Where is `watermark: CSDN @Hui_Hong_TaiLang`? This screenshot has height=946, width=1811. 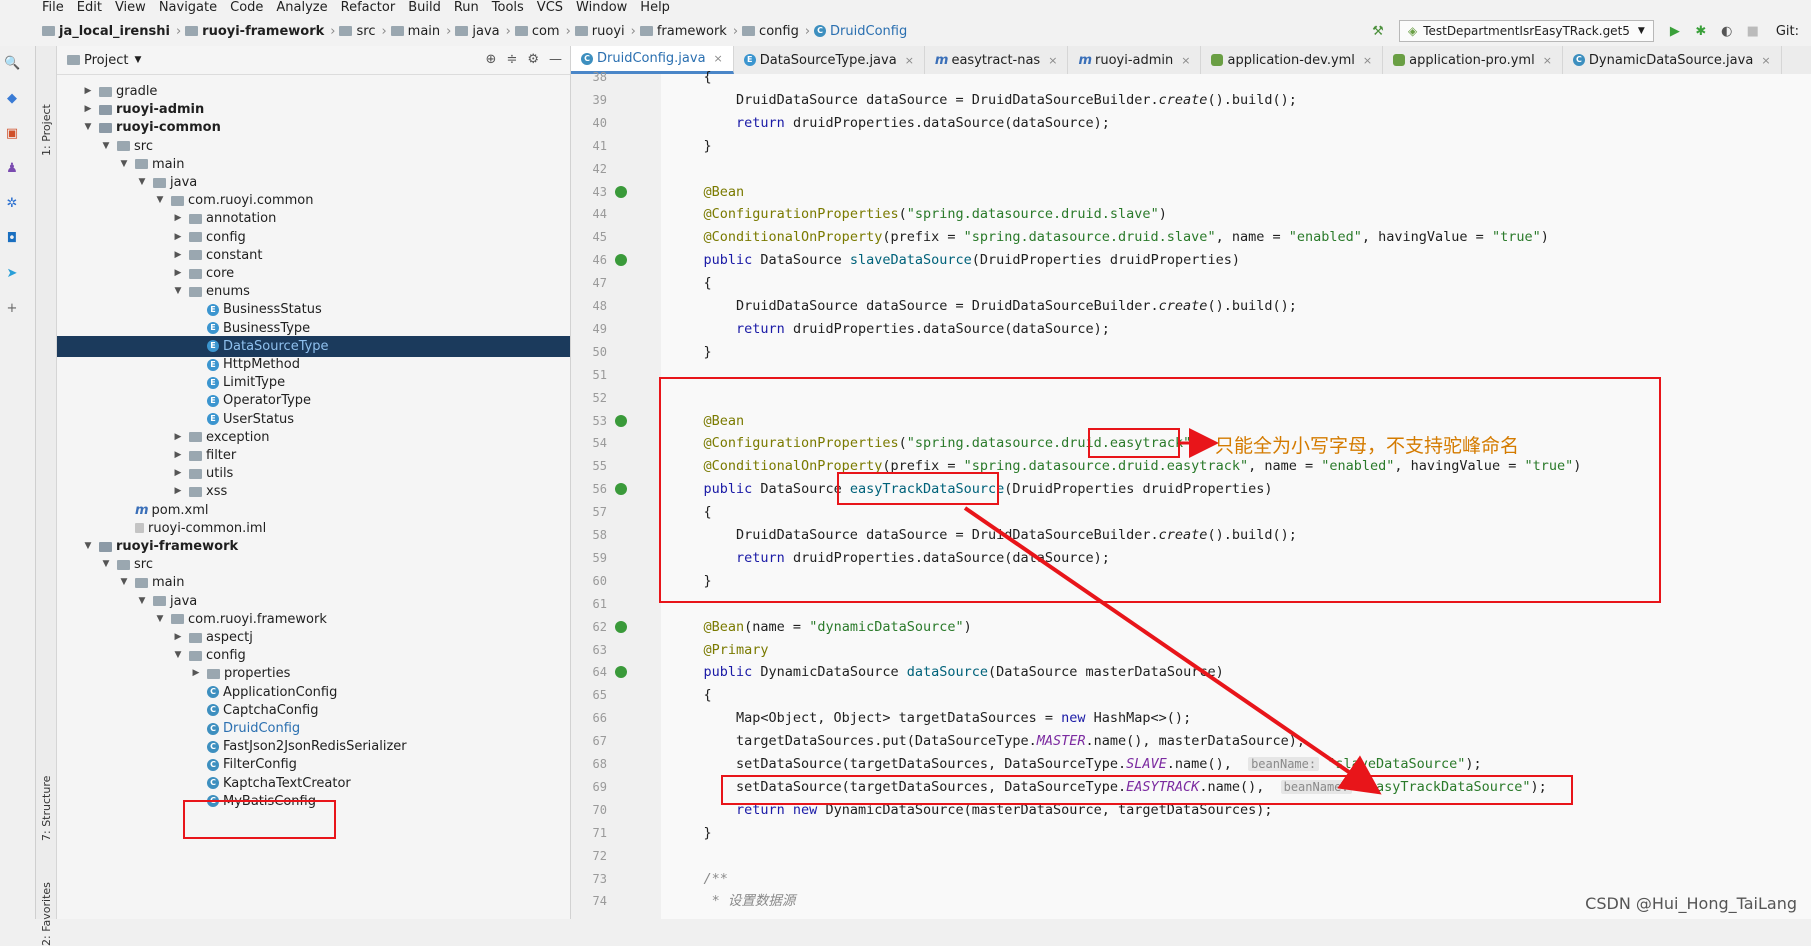 watermark: CSDN @Hui_Hong_TaiLang is located at coordinates (1691, 903).